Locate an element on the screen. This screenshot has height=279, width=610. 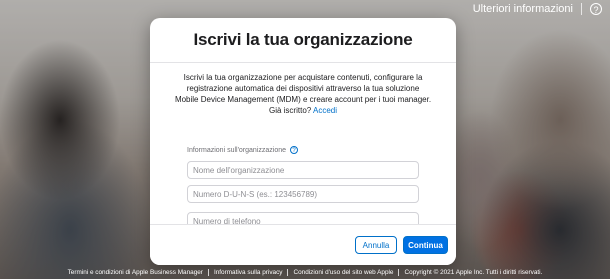
topbar-right: Ulteriori informazioni ? is located at coordinates (537, 9).